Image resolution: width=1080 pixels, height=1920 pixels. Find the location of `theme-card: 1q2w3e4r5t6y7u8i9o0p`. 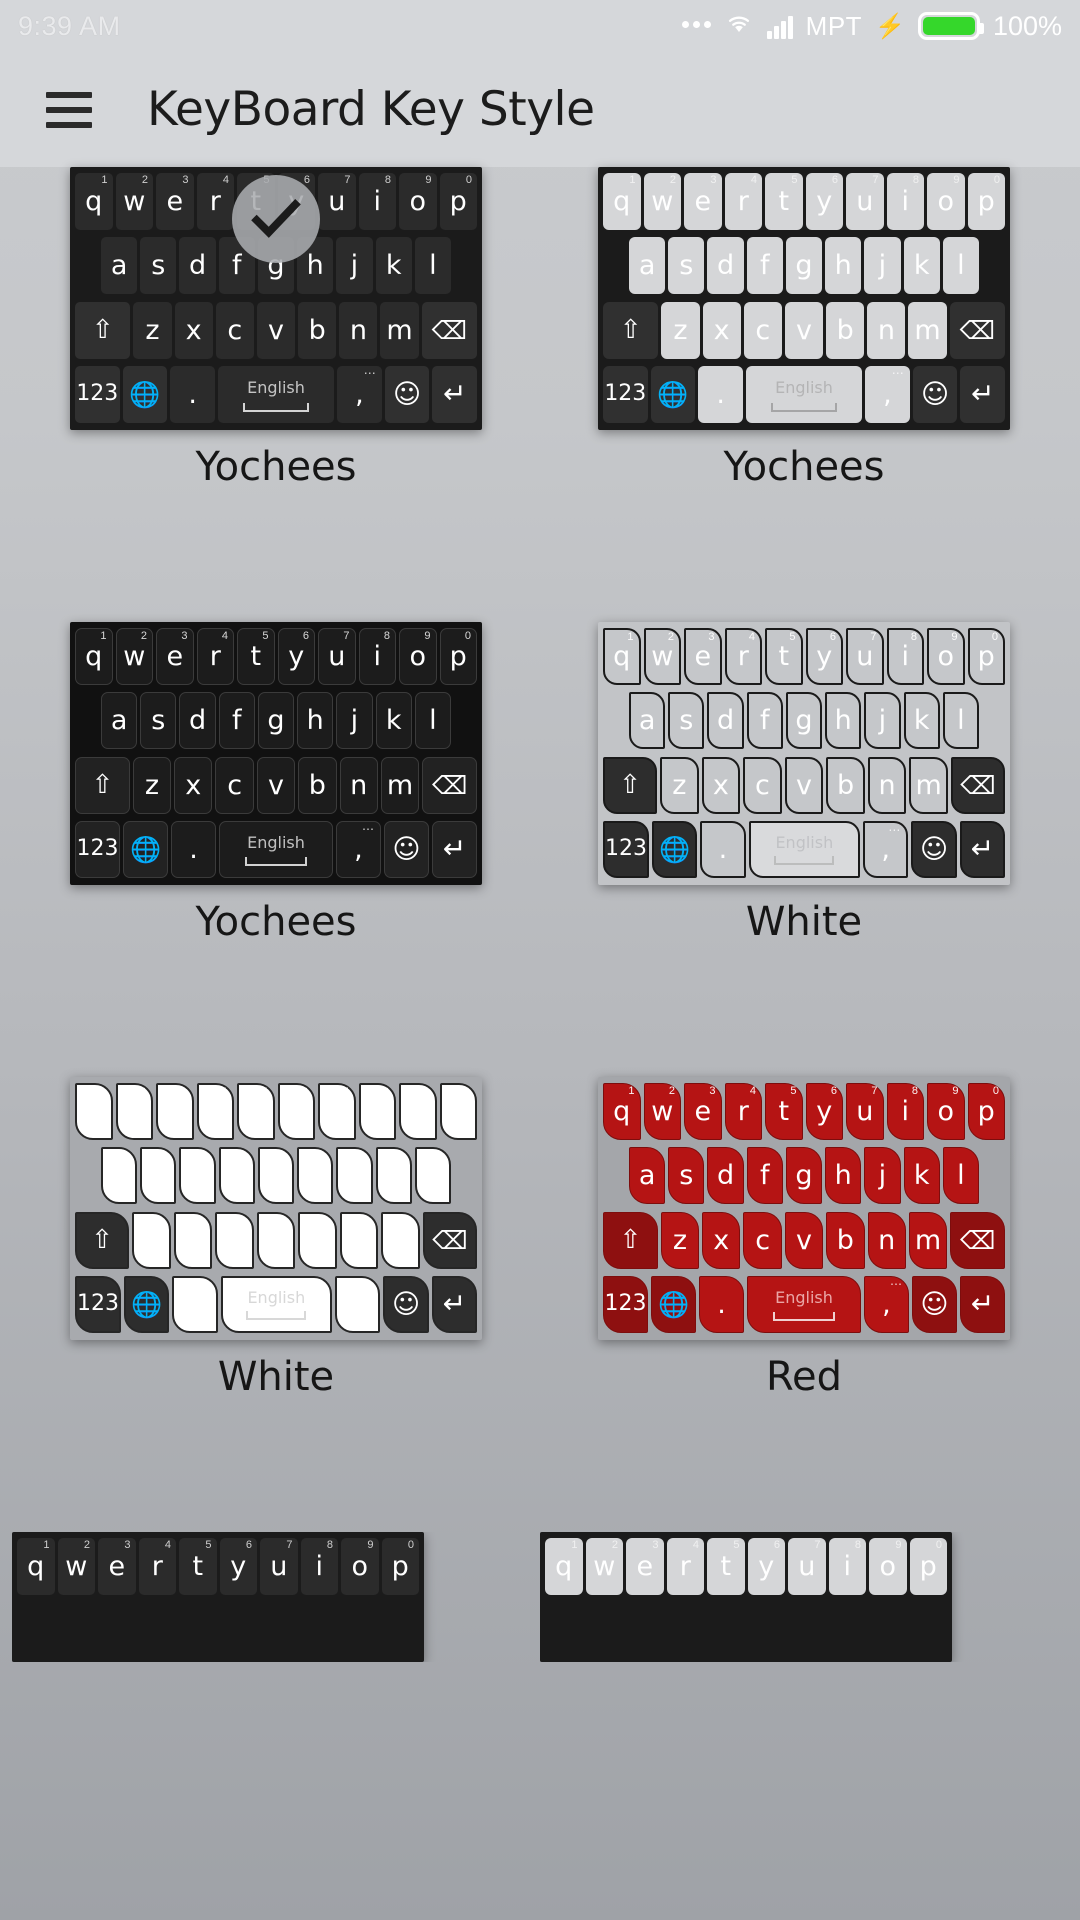

theme-card: 1q2w3e4r5t6y7u8i9o0p is located at coordinates (804, 1597).